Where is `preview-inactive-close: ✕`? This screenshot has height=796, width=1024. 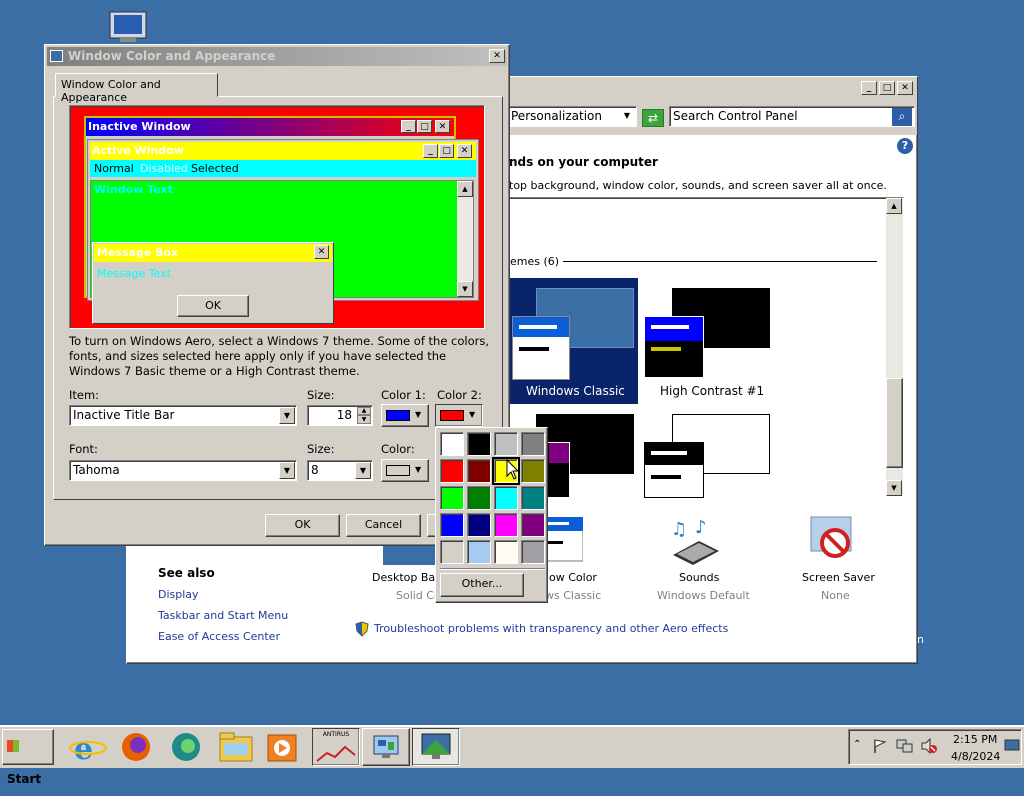
preview-inactive-close: ✕ is located at coordinates (442, 126).